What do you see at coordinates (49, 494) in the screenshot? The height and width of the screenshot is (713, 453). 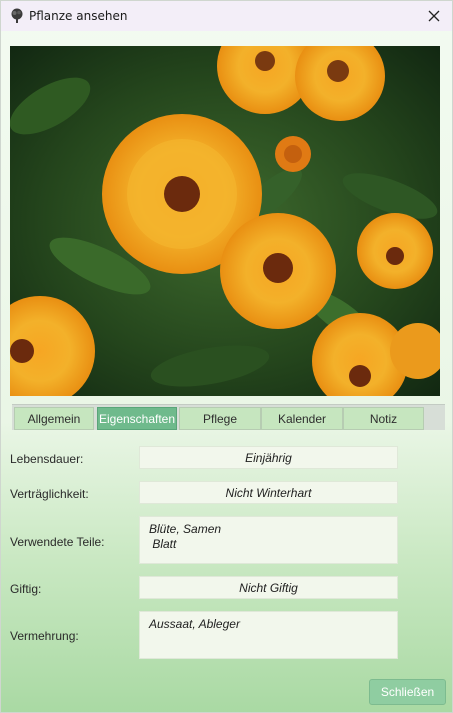 I see `vertraeglichkeit-label: Verträglichkeit:` at bounding box center [49, 494].